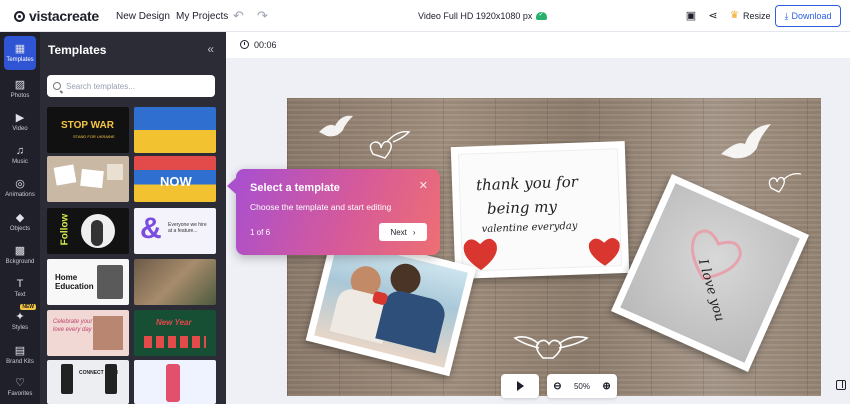  Describe the element at coordinates (691, 16) in the screenshot. I see `comment-icon: ▣` at that location.